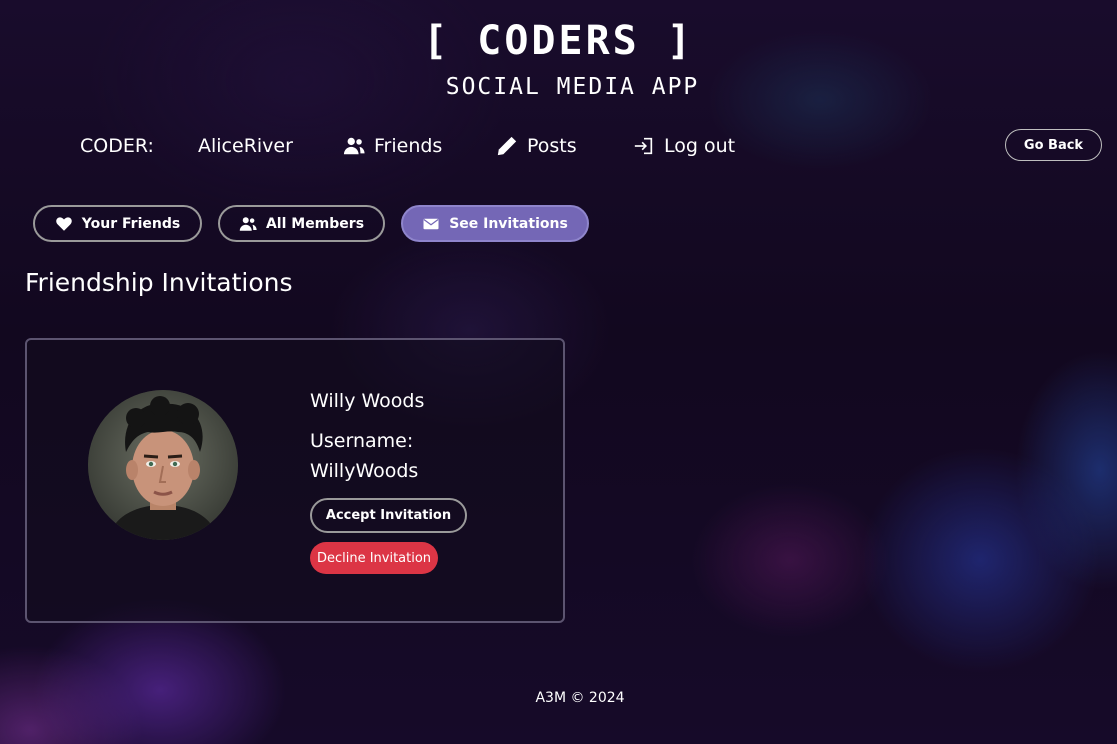  I want to click on current-username-text: AliceRiver, so click(245, 146).